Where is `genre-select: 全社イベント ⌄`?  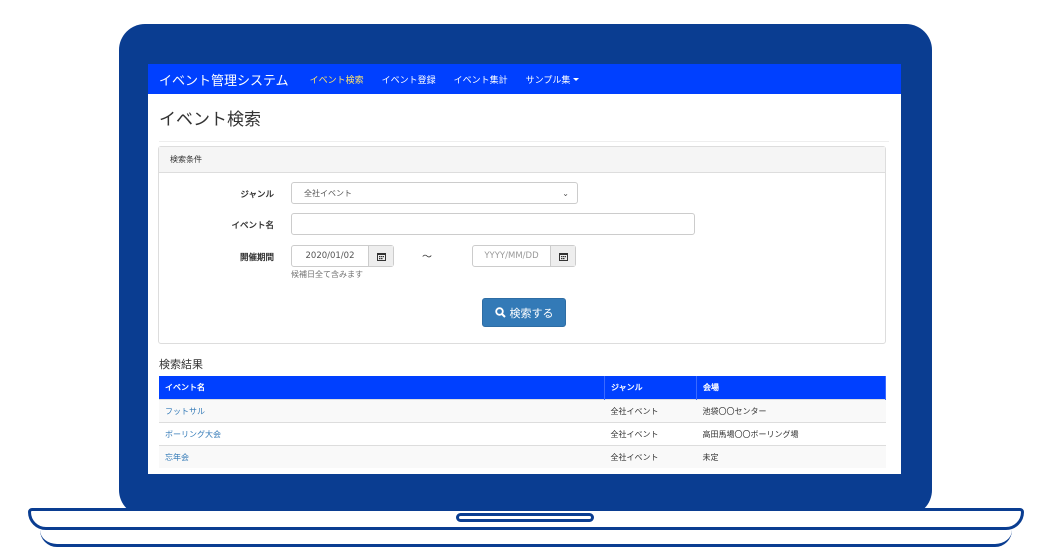 genre-select: 全社イベント ⌄ is located at coordinates (434, 193).